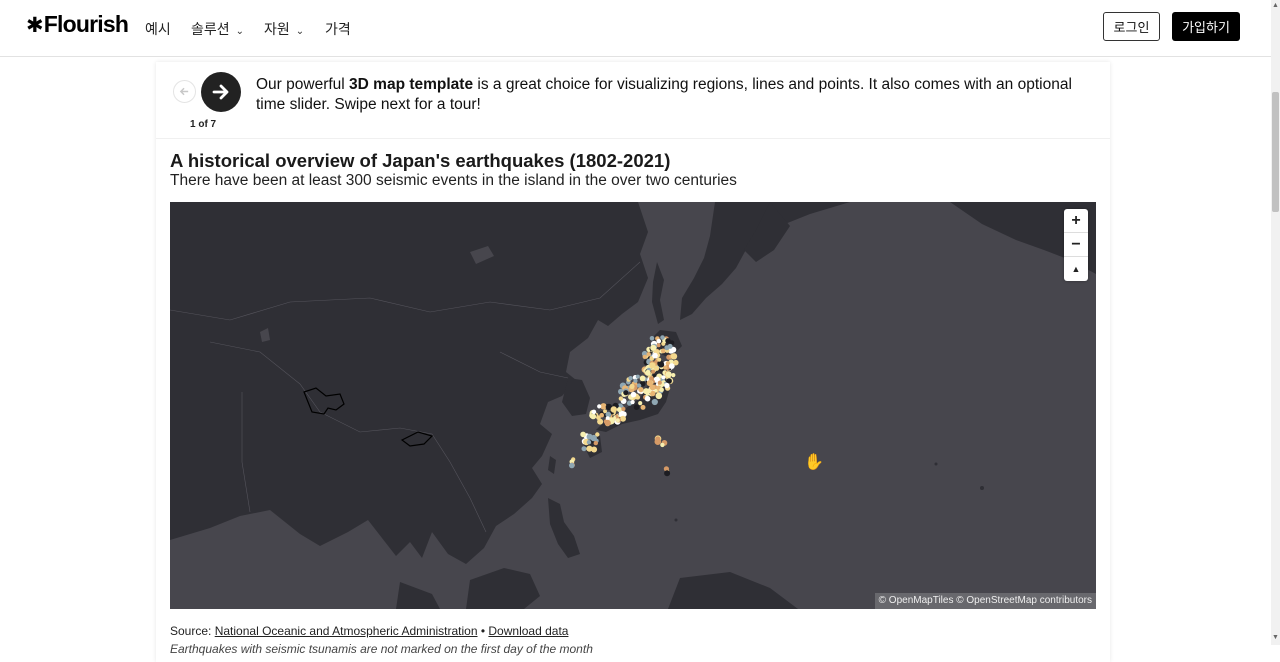  What do you see at coordinates (564, 528) in the screenshot?
I see `land-philippines` at bounding box center [564, 528].